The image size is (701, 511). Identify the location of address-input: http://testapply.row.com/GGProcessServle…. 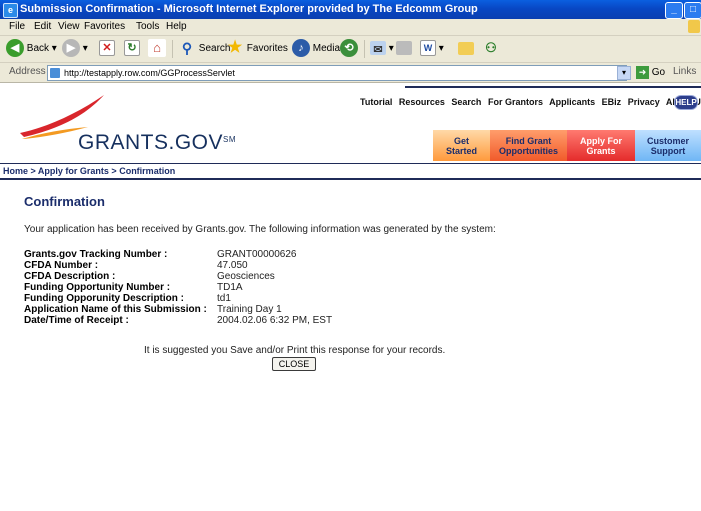
(337, 73).